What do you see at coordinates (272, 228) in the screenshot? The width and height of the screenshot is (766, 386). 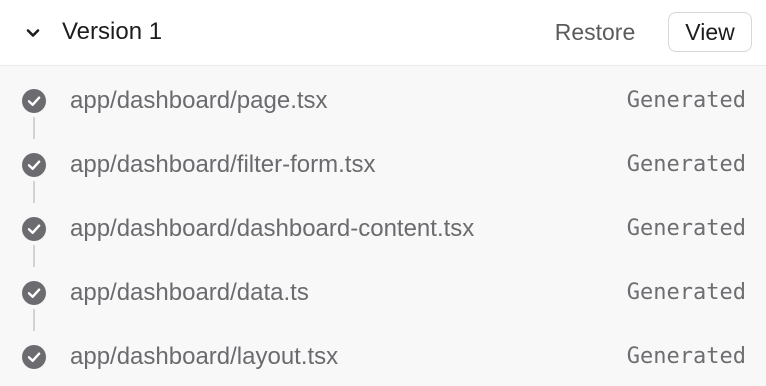 I see `file-path: app/dashboard/dashboard-content.tsx` at bounding box center [272, 228].